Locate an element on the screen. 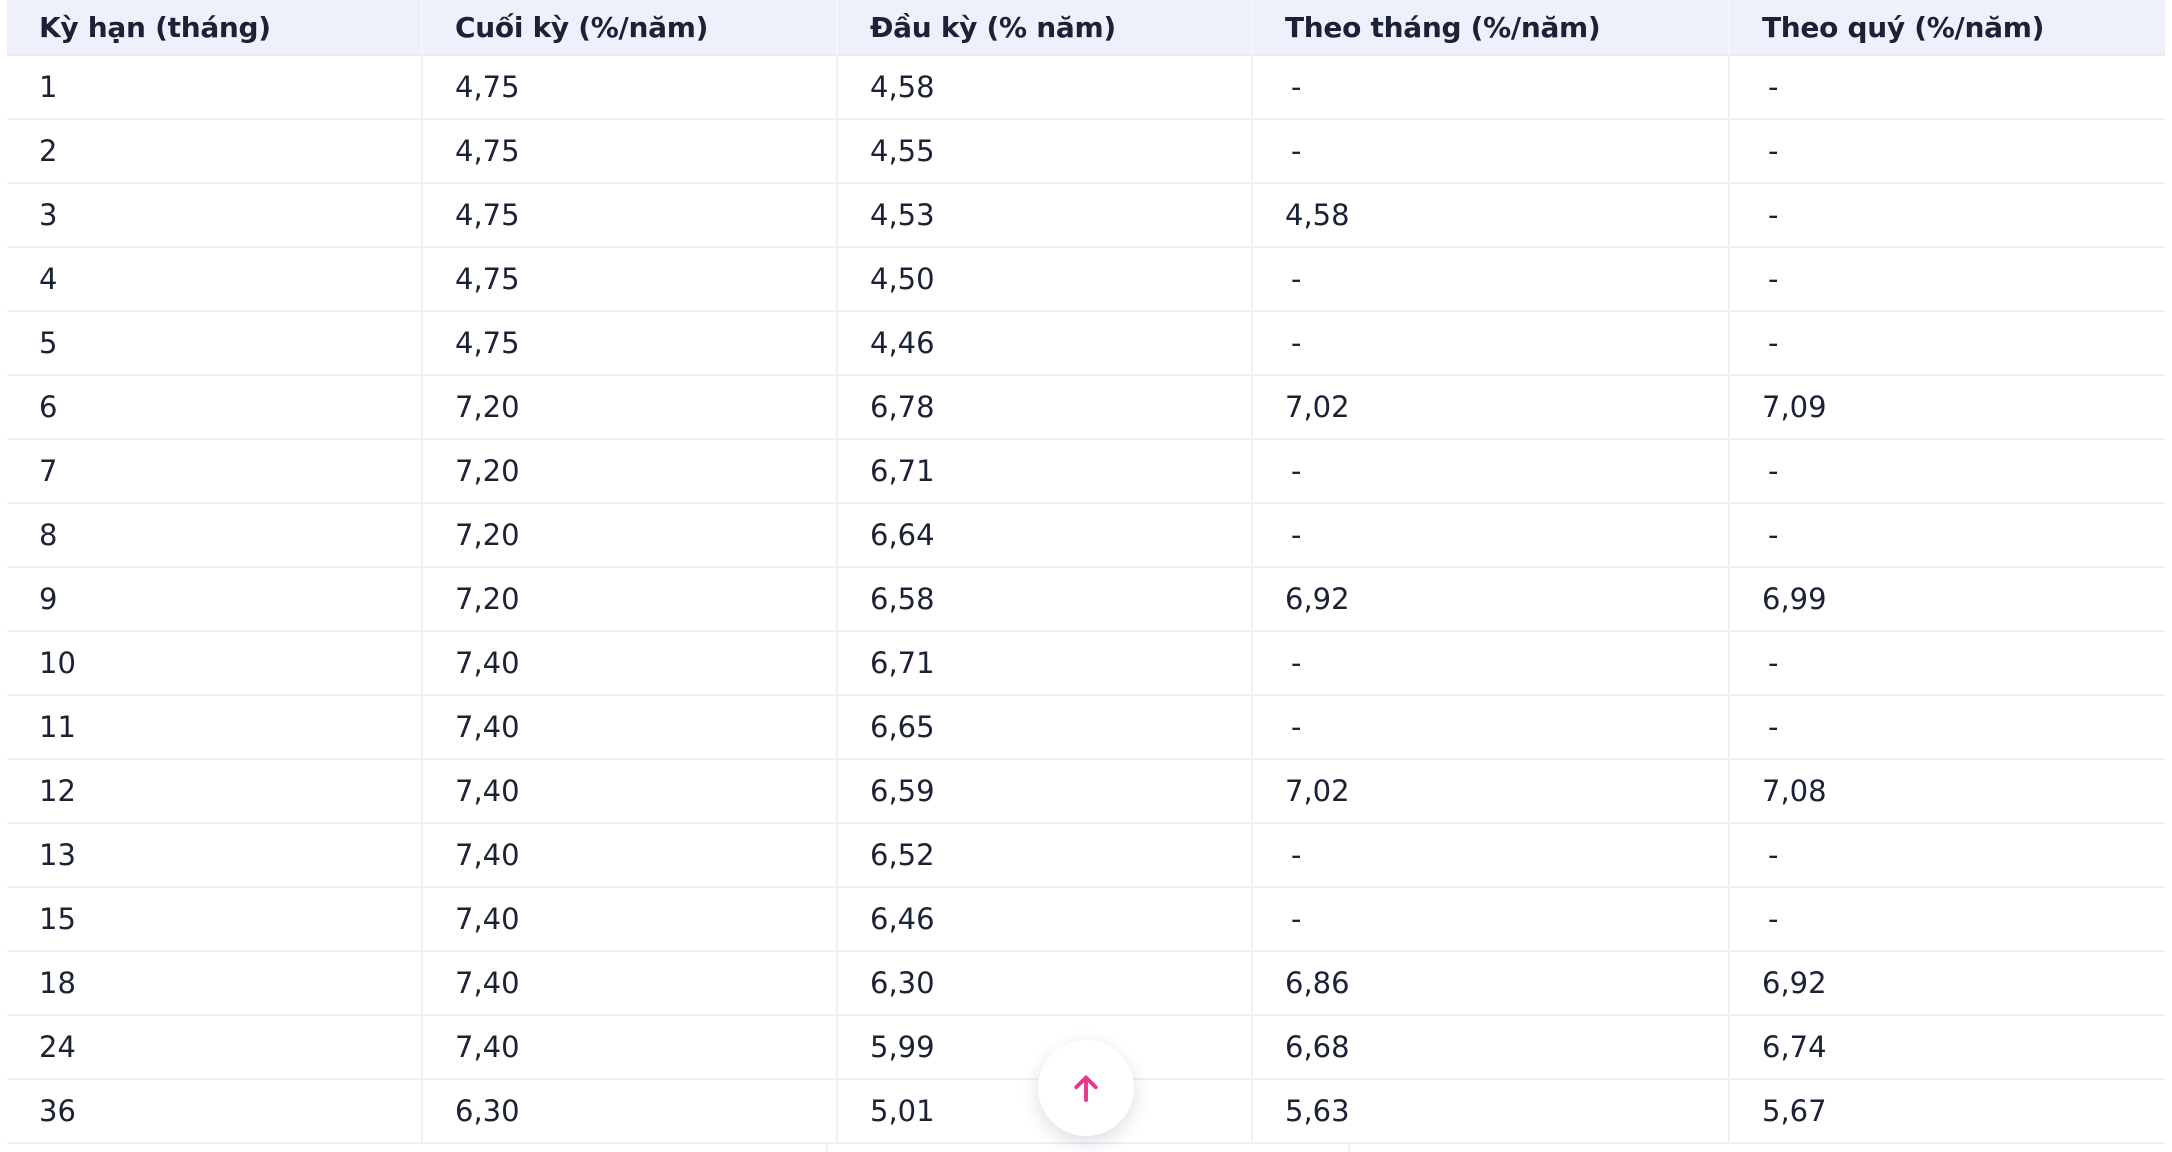 This screenshot has height=1152, width=2172. cell-term: 1 is located at coordinates (215, 87).